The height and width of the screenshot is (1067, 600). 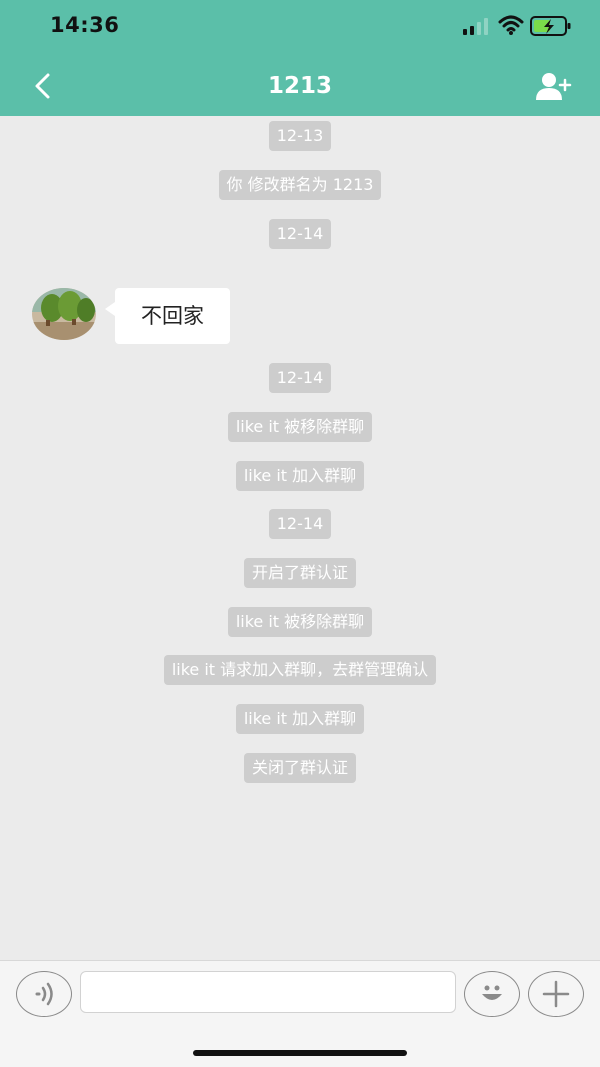 I want to click on emoji-icon, so click(x=492, y=992).